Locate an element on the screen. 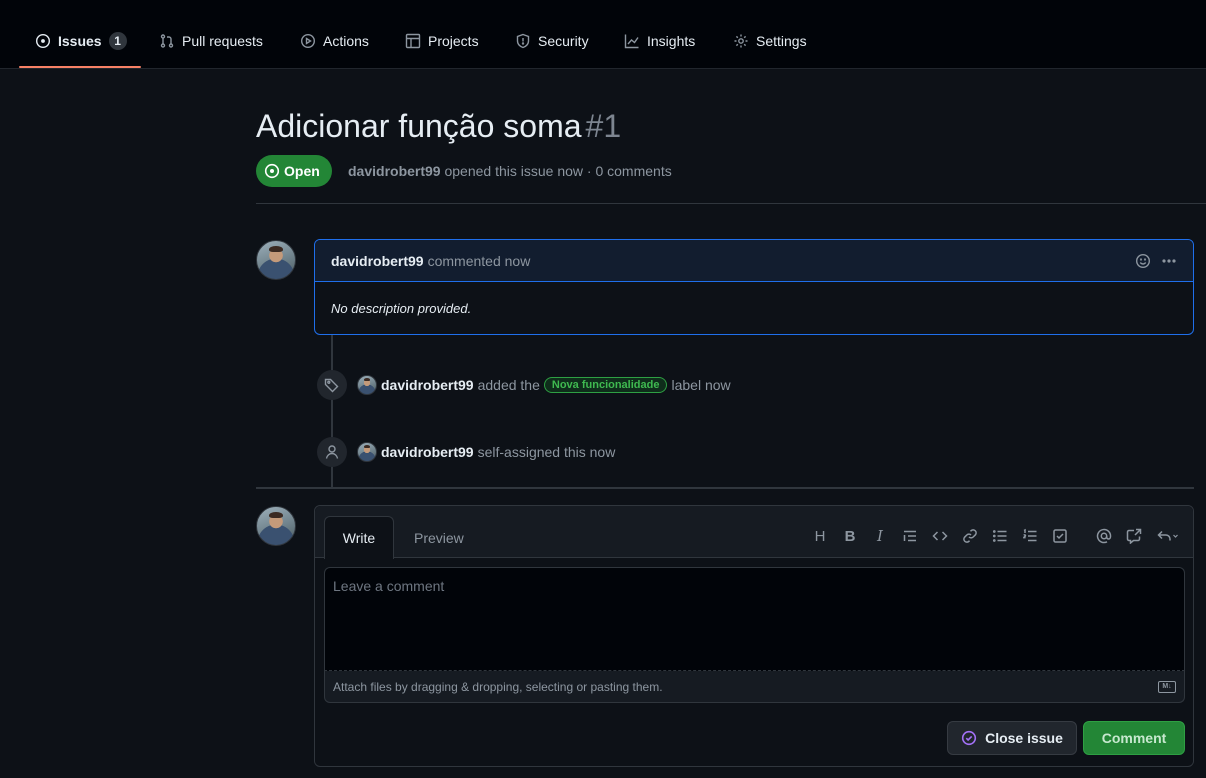 Image resolution: width=1206 pixels, height=778 pixels. tag-icon is located at coordinates (331, 385).